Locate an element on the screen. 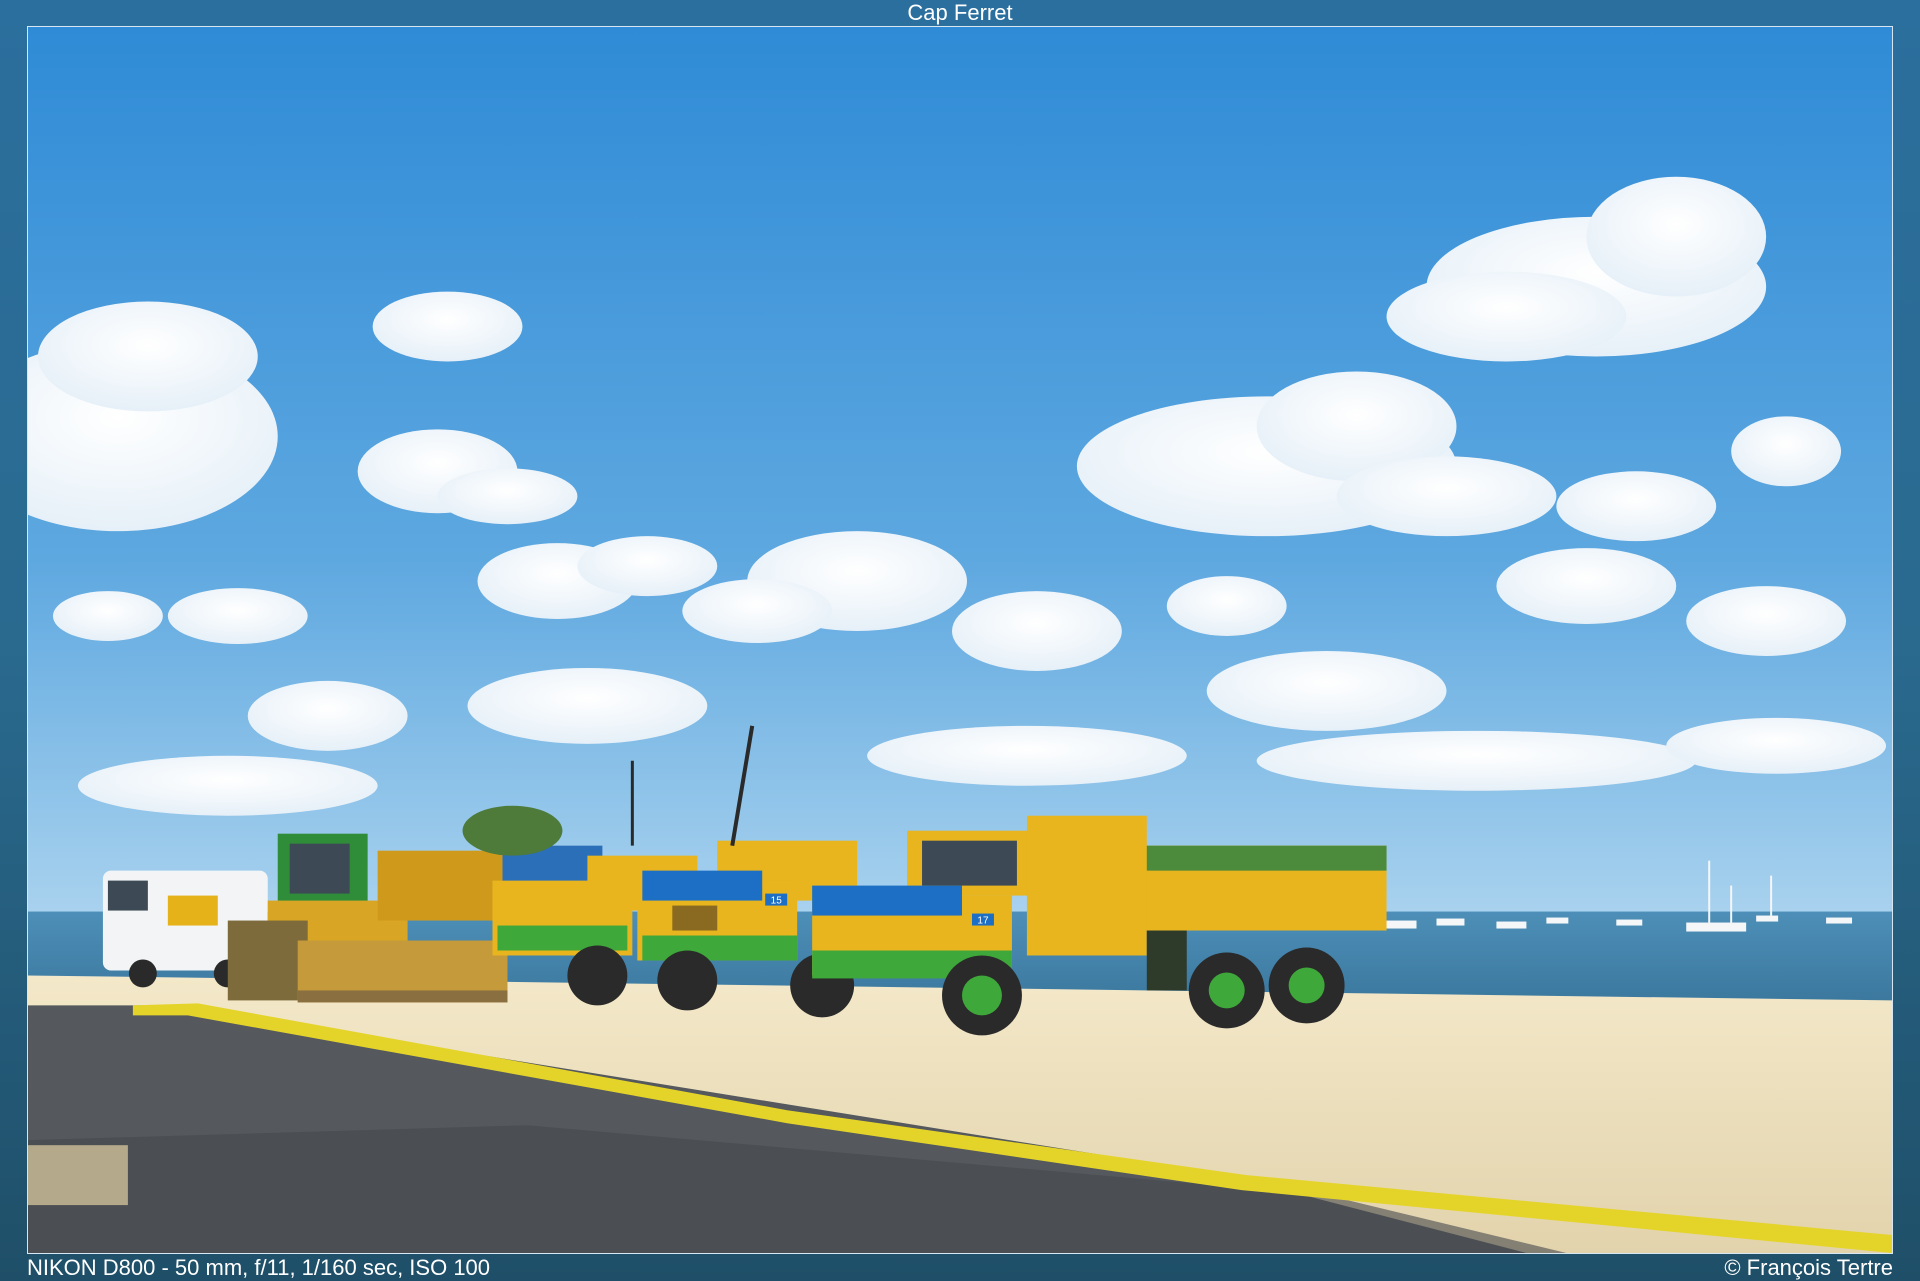 Image resolution: width=1920 pixels, height=1281 pixels. page-title: Cap Ferret is located at coordinates (960, 12).